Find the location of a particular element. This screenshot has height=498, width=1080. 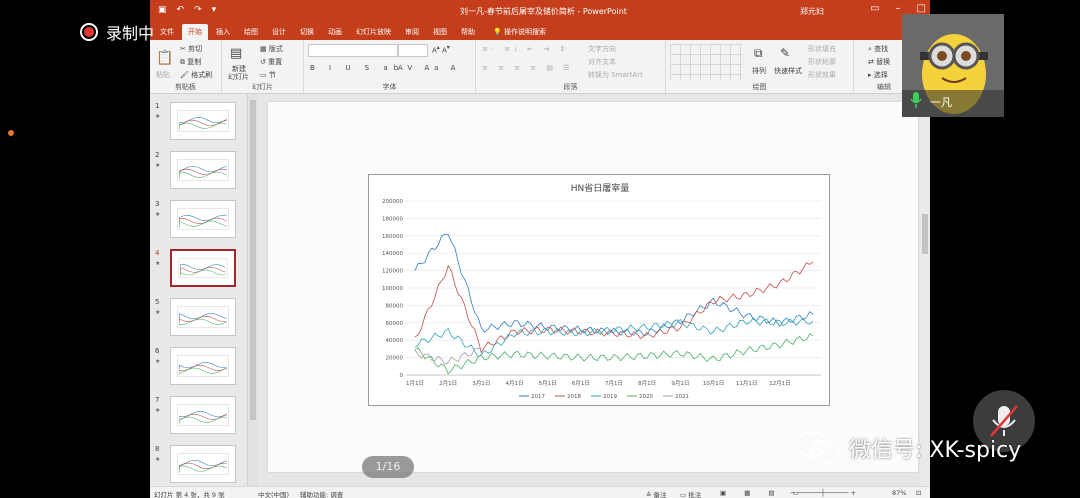

editor-scrollbar is located at coordinates (925, 290).